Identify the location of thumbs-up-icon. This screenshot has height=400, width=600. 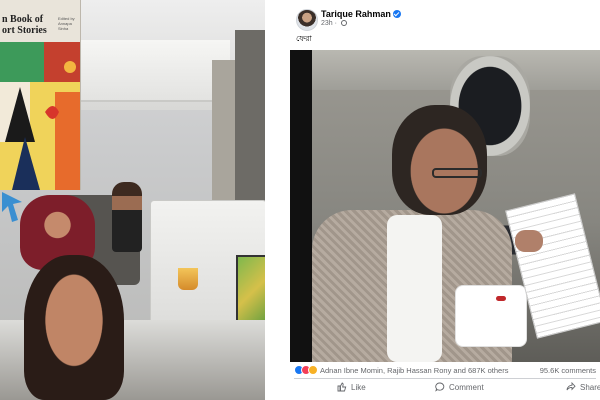
(342, 387).